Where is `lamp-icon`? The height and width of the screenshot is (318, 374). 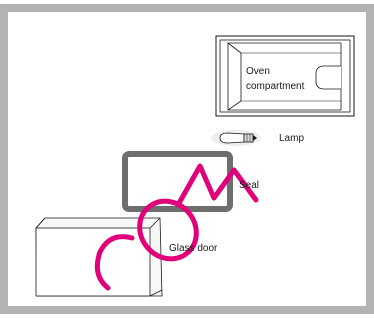
lamp-icon is located at coordinates (236, 138).